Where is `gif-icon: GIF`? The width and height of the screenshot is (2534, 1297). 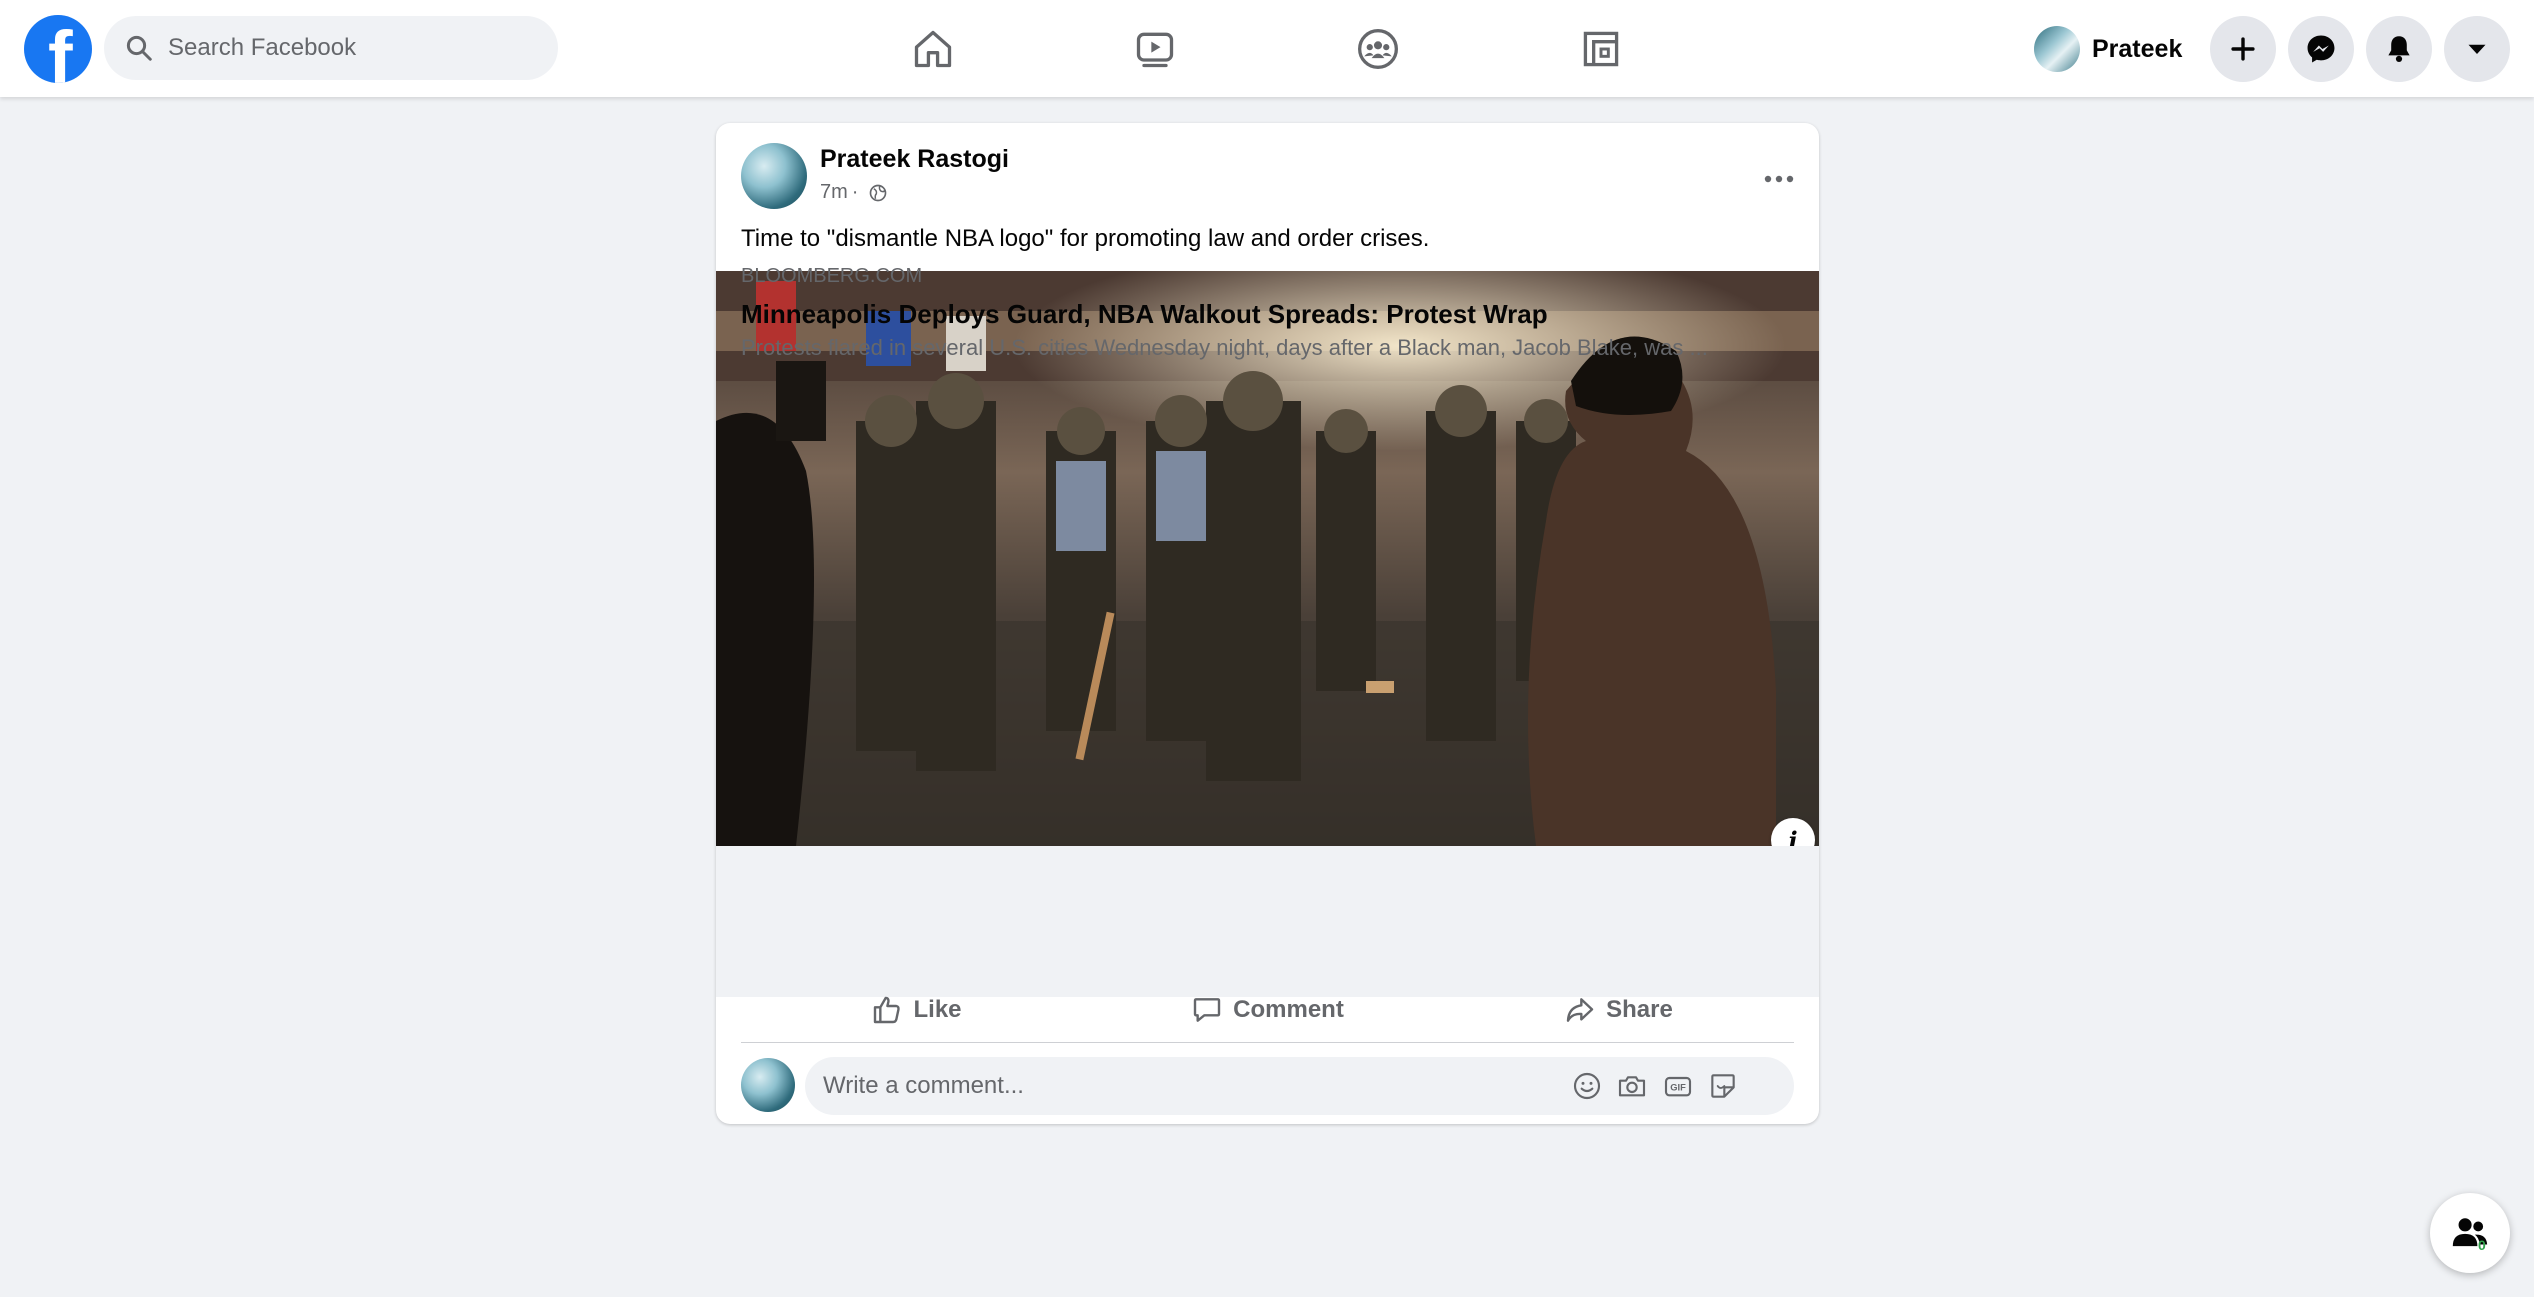 gif-icon: GIF is located at coordinates (1678, 1086).